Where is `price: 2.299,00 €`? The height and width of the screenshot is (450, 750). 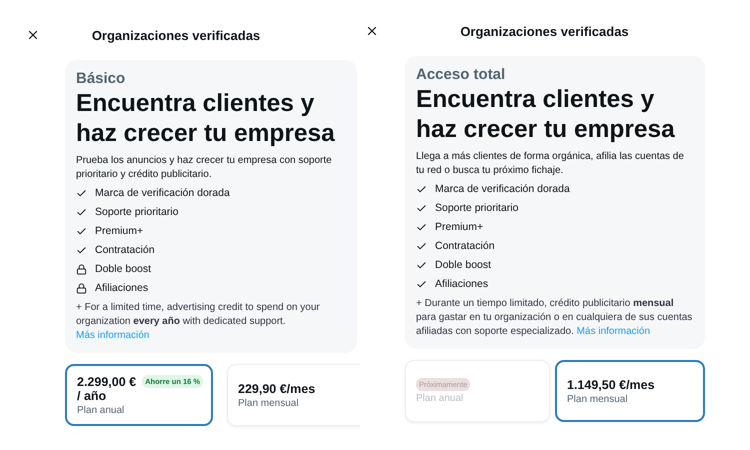
price: 2.299,00 € is located at coordinates (106, 381).